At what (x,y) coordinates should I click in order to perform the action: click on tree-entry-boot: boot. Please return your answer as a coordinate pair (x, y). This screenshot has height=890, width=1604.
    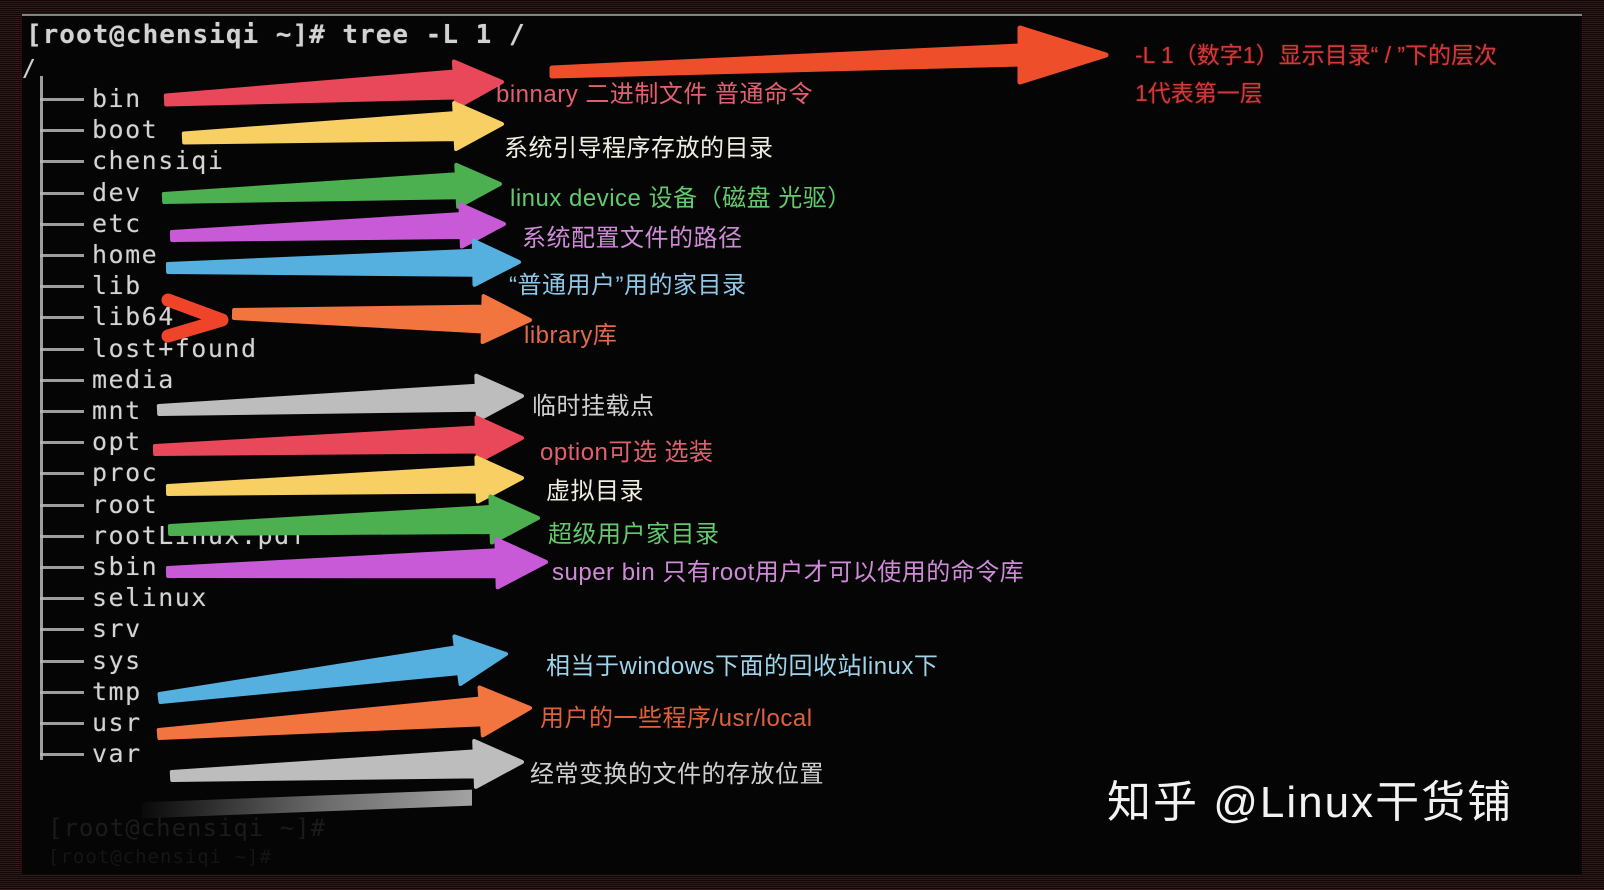
    Looking at the image, I should click on (125, 130).